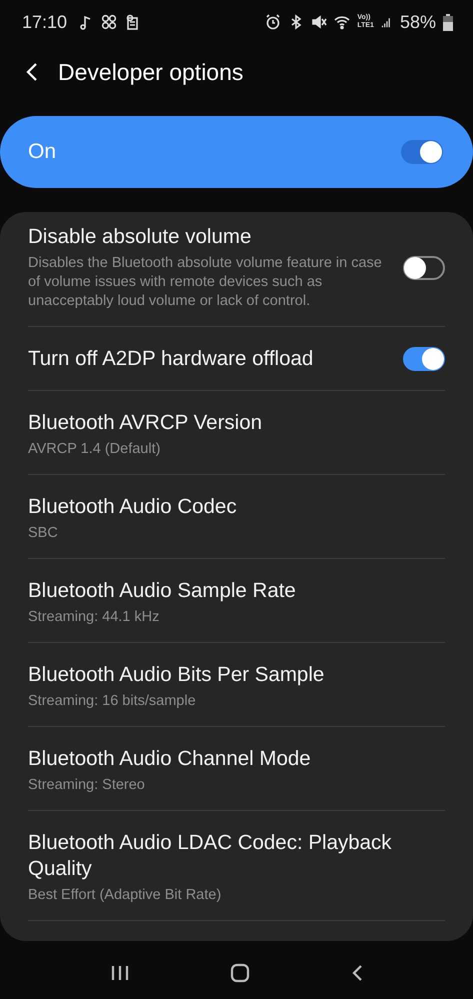 This screenshot has height=999, width=473. What do you see at coordinates (145, 423) in the screenshot?
I see `setting-title: Bluetooth AVRCP Version` at bounding box center [145, 423].